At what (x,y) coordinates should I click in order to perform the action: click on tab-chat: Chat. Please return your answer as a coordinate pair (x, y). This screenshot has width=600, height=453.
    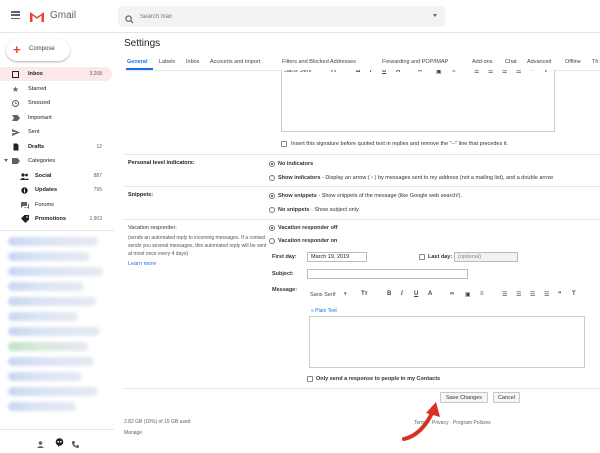
    Looking at the image, I should click on (511, 62).